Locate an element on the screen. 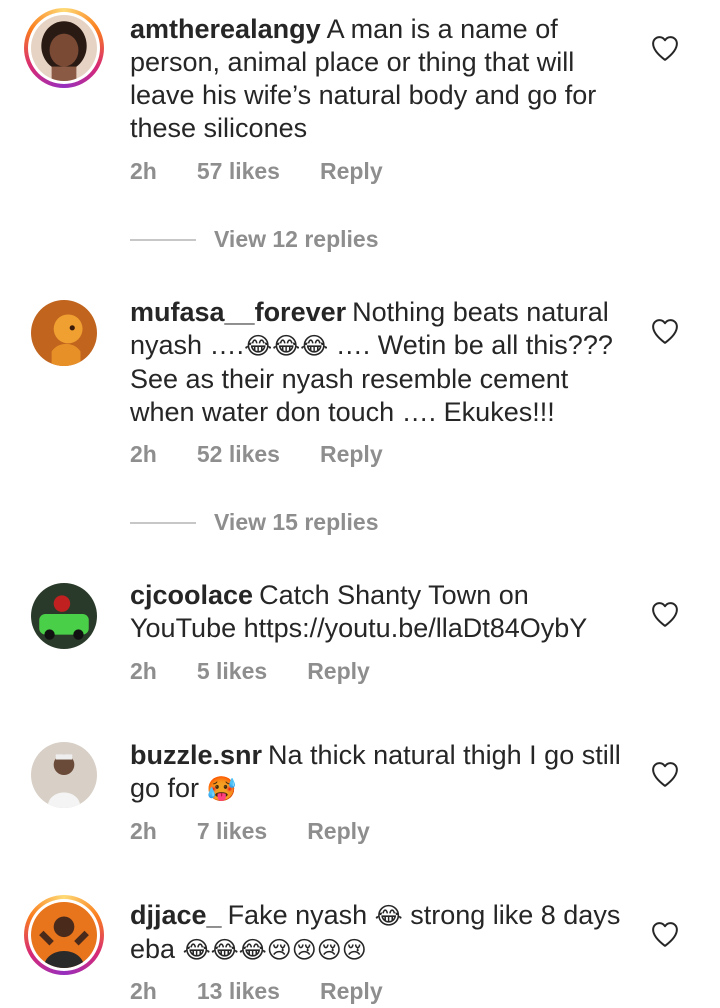 The height and width of the screenshot is (1008, 720). comment-meta: 2h 13 likes Reply is located at coordinates (276, 991).